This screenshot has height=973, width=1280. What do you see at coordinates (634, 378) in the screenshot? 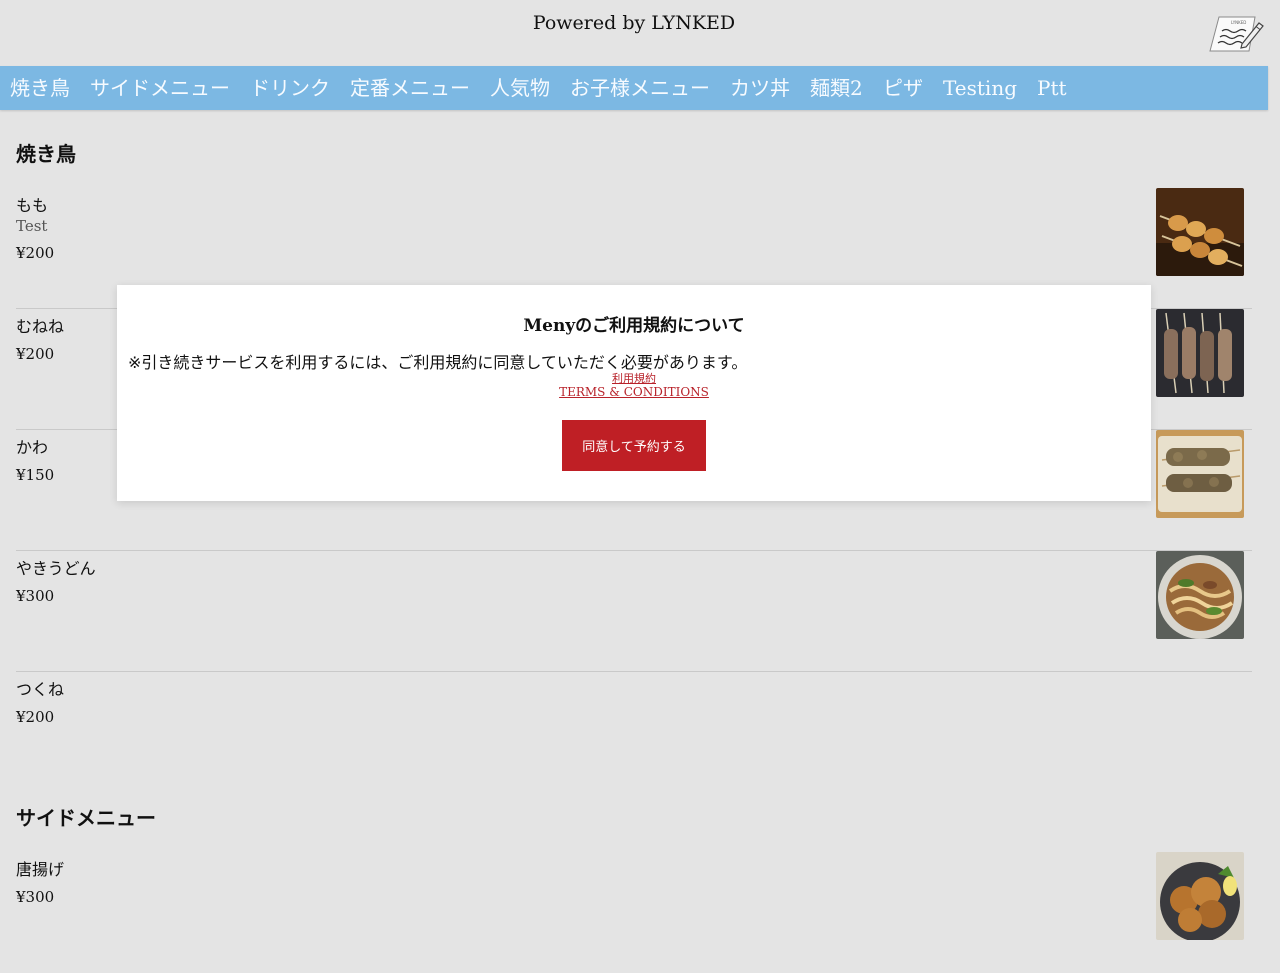
I see `terms-link-ja: 利用規約` at bounding box center [634, 378].